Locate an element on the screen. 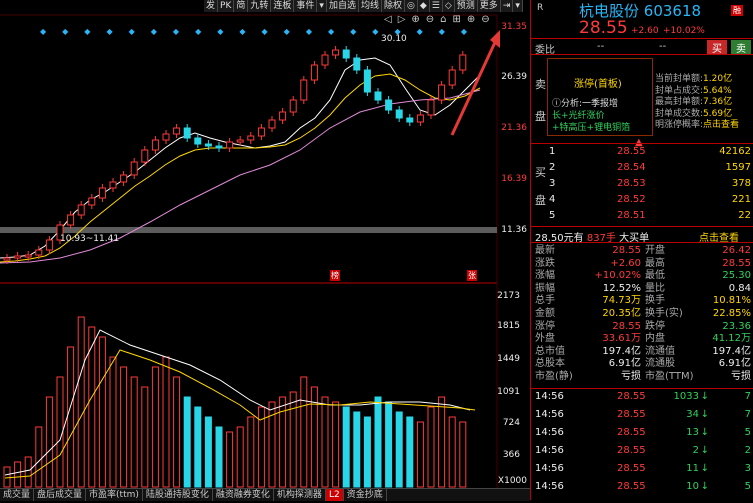  tick-row: 14:56 28.55 11 ↓ 3 is located at coordinates (642, 468).